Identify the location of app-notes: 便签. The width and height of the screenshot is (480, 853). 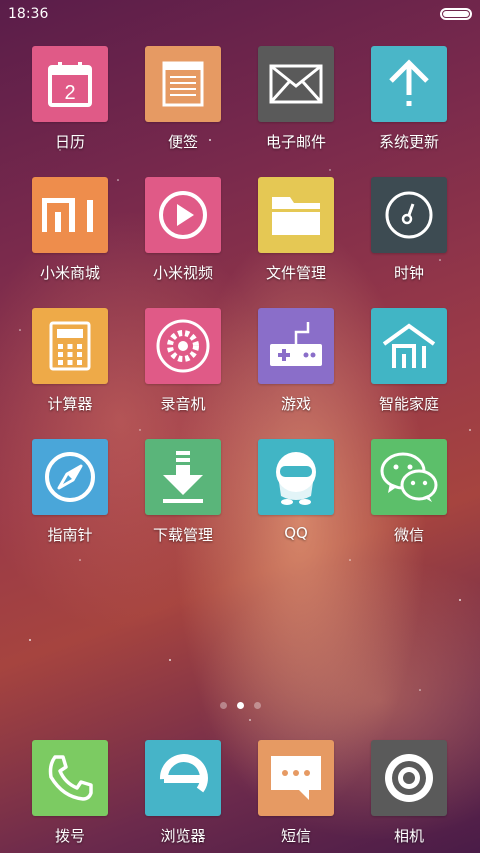
(183, 99).